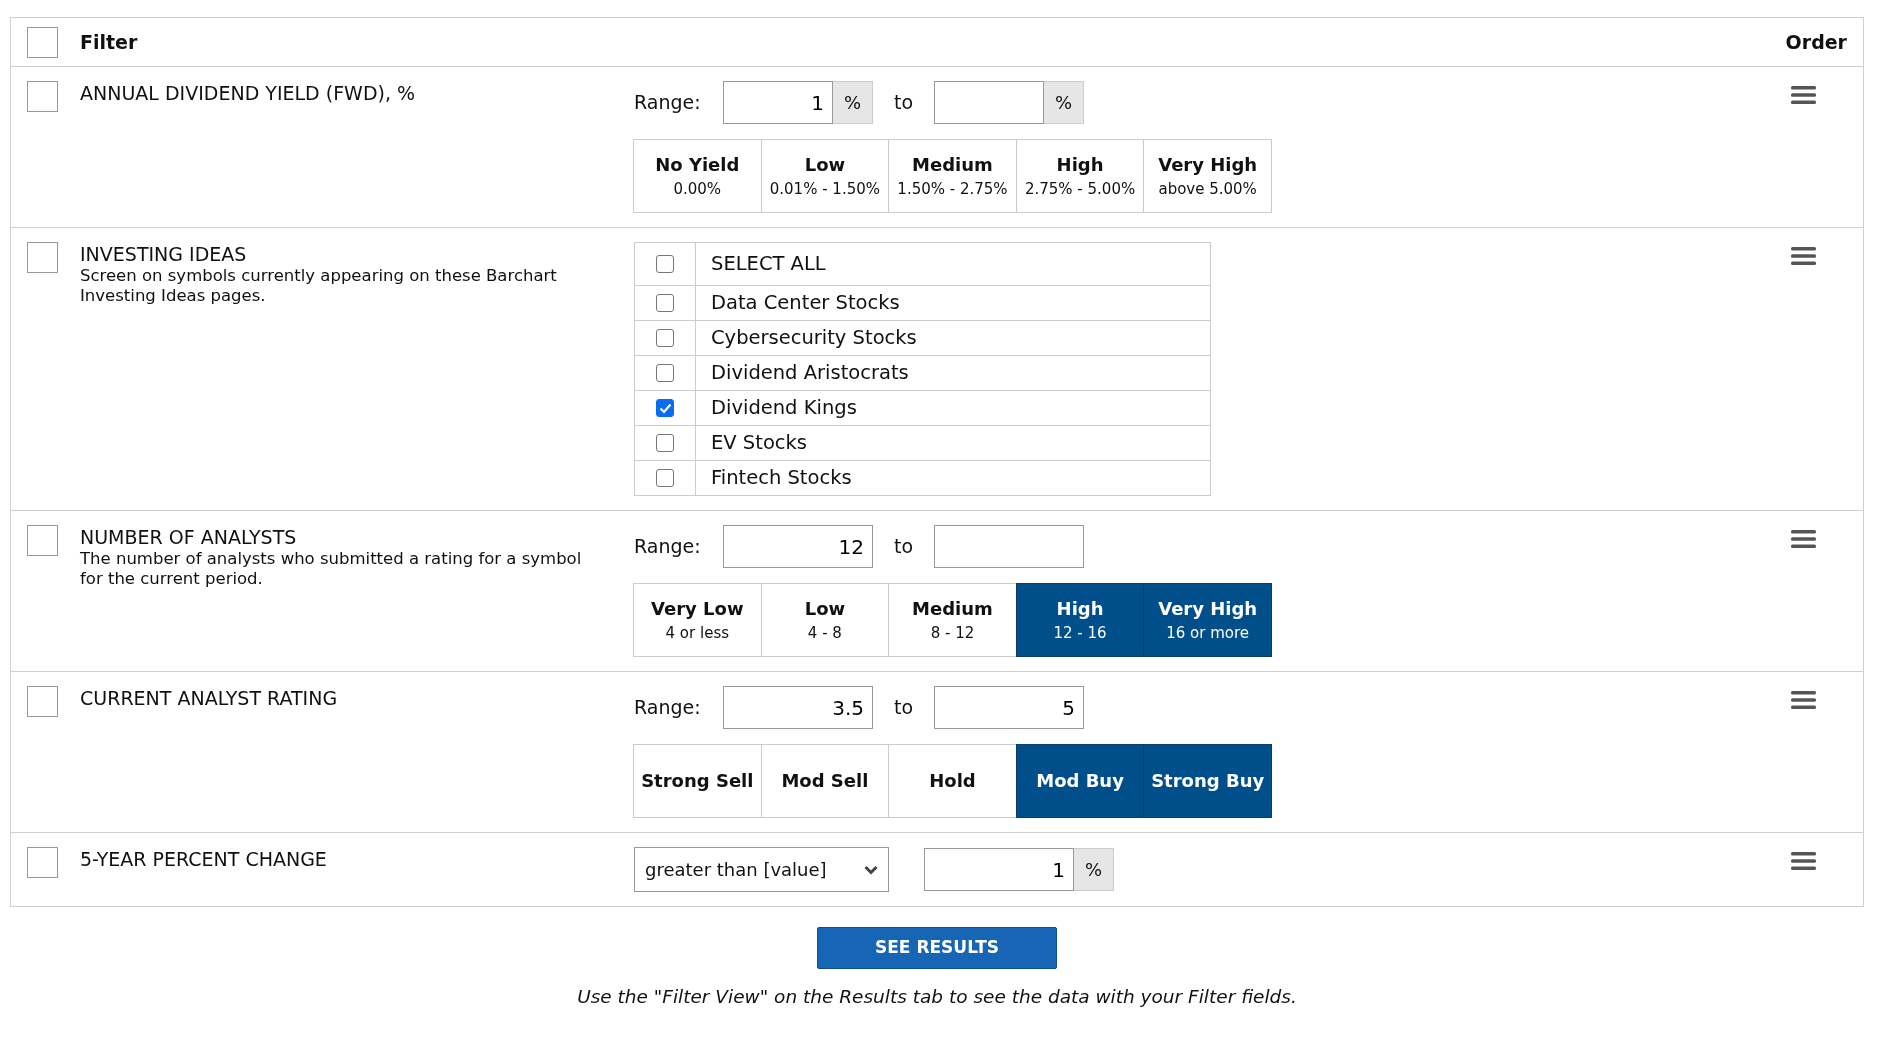 The height and width of the screenshot is (1038, 1886). What do you see at coordinates (952, 620) in the screenshot?
I see `preset-button: Medium 8 - 12` at bounding box center [952, 620].